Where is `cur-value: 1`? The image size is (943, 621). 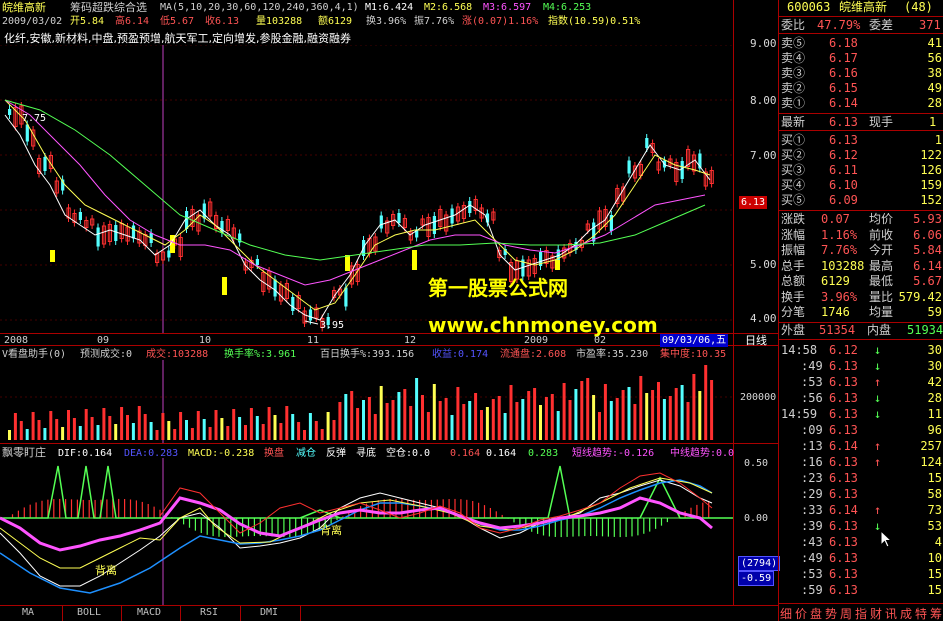 cur-value: 1 is located at coordinates (933, 122).